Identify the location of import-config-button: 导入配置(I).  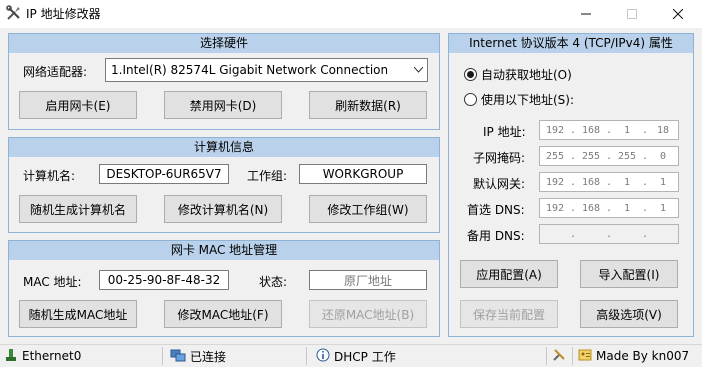
(629, 274).